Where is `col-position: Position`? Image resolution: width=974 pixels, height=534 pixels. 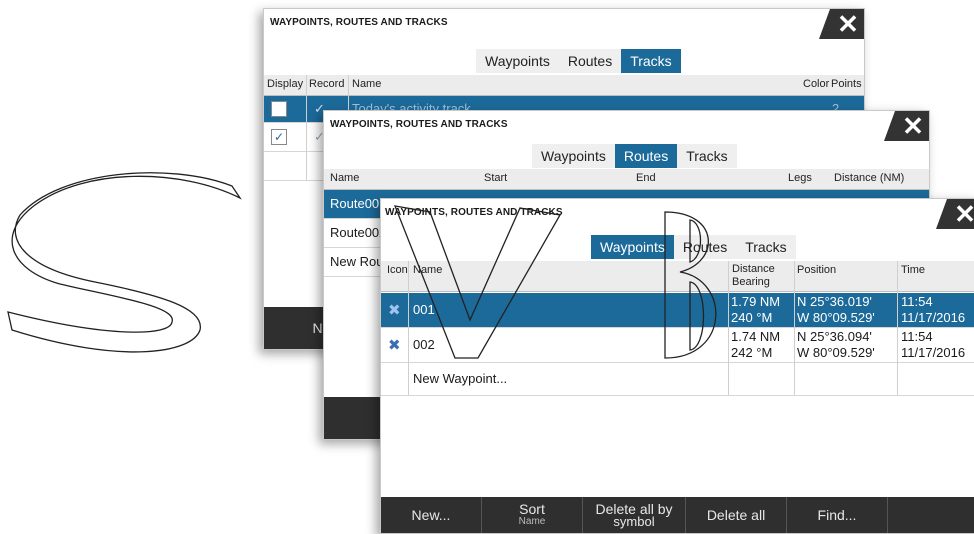
col-position: Position is located at coordinates (817, 270).